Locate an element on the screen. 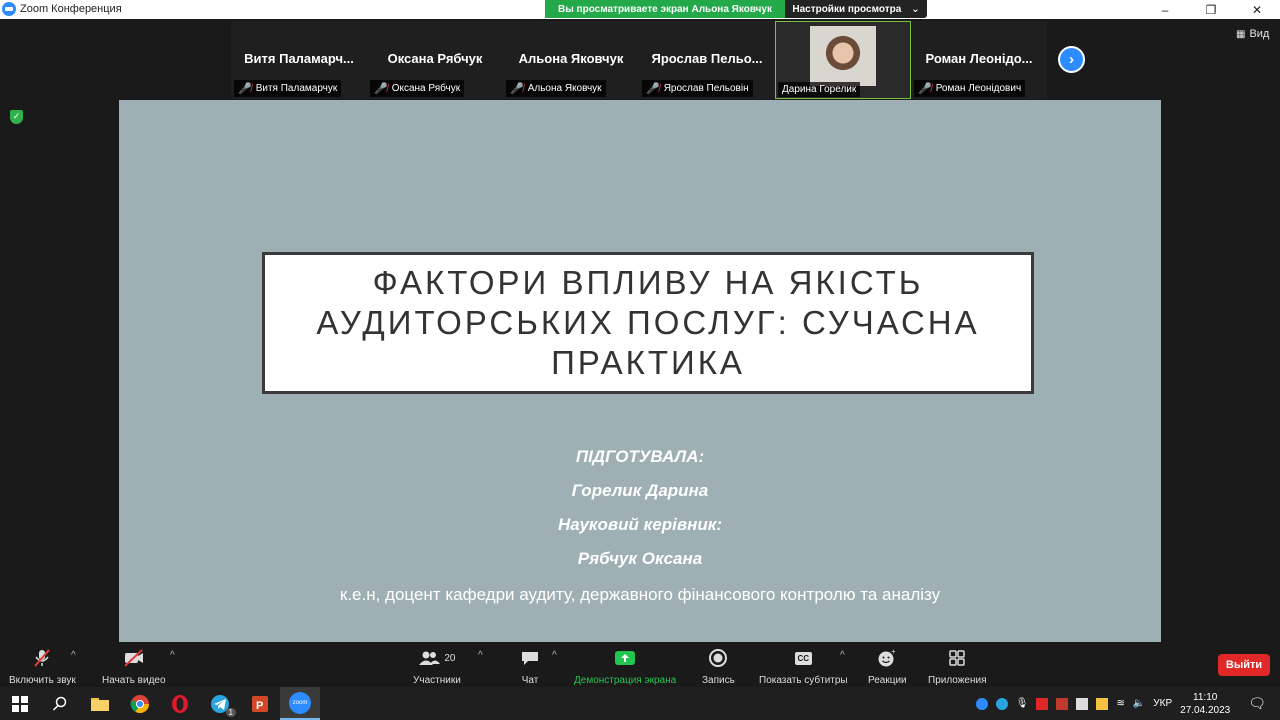 The image size is (1280, 720). smile-plus-icon: + is located at coordinates (887, 658).